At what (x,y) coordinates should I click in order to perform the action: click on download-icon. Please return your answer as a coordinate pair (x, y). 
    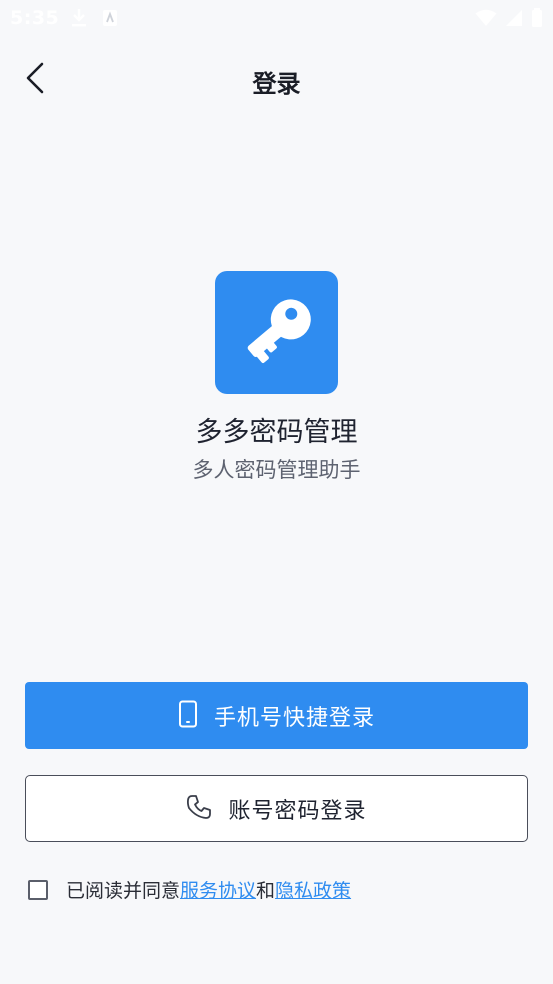
    Looking at the image, I should click on (79, 20).